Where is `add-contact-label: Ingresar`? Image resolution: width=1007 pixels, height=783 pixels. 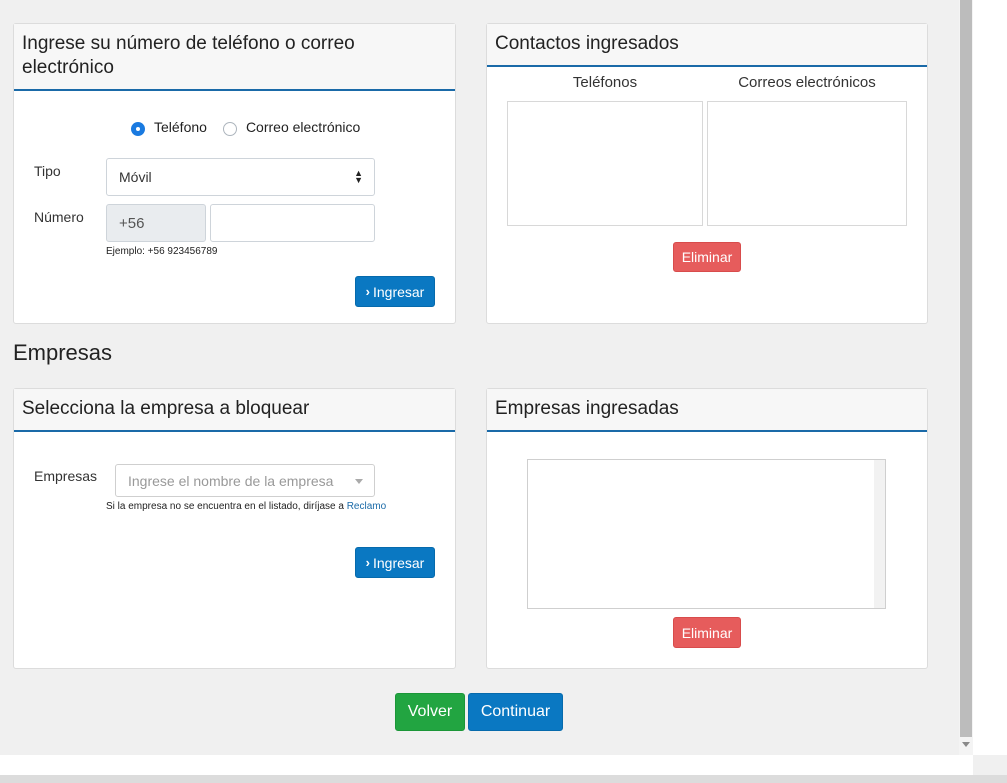
add-contact-label: Ingresar is located at coordinates (398, 291).